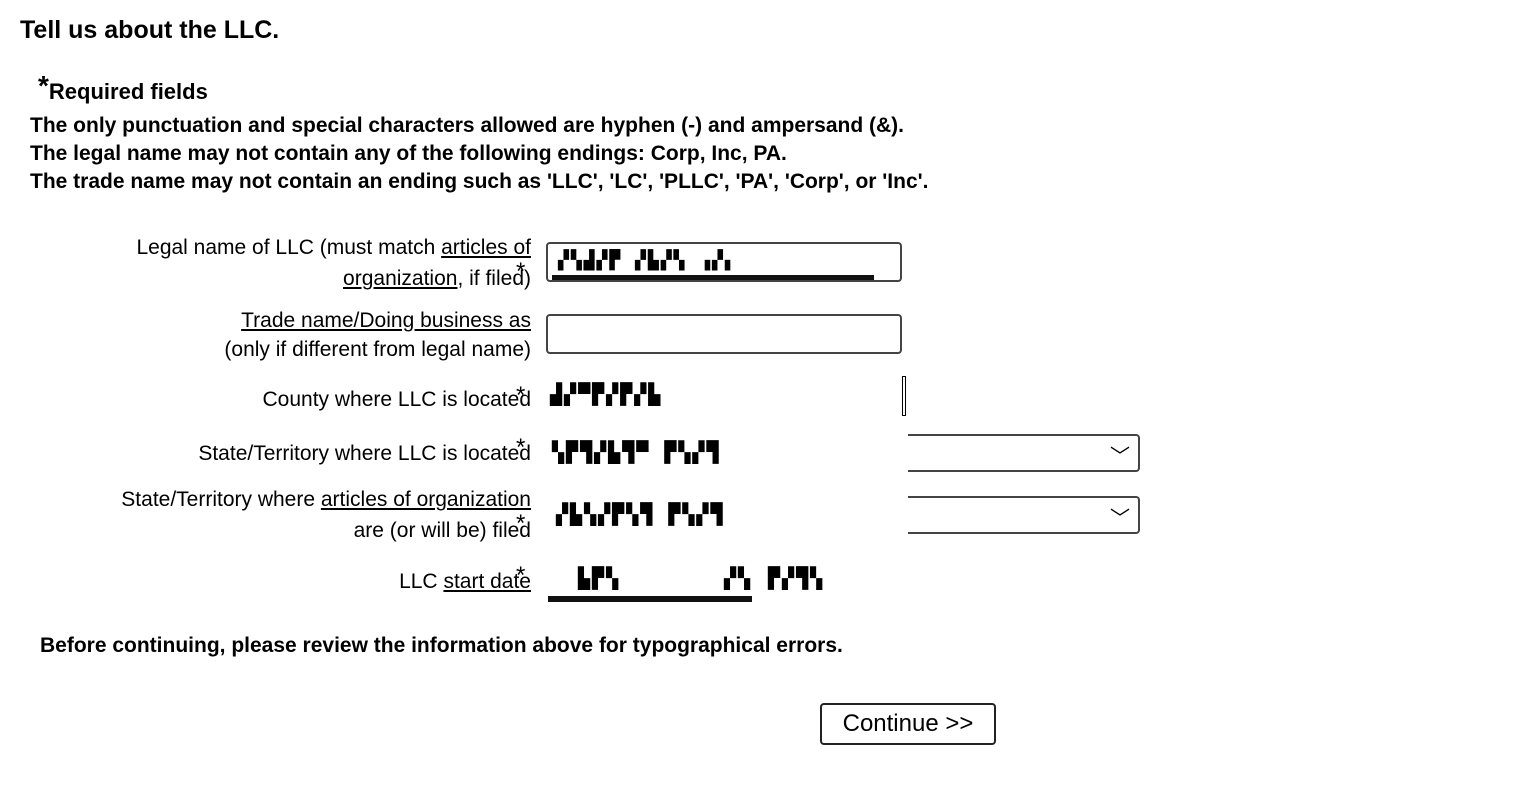 The width and height of the screenshot is (1522, 802). What do you see at coordinates (1024, 515) in the screenshot?
I see `state-filed-dropdown: ﹀` at bounding box center [1024, 515].